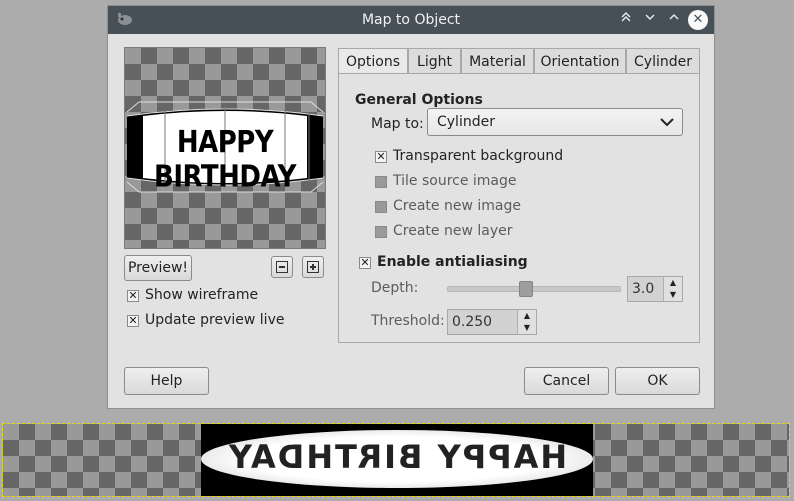 This screenshot has width=794, height=501. What do you see at coordinates (526, 289) in the screenshot?
I see `depth-slider-handle` at bounding box center [526, 289].